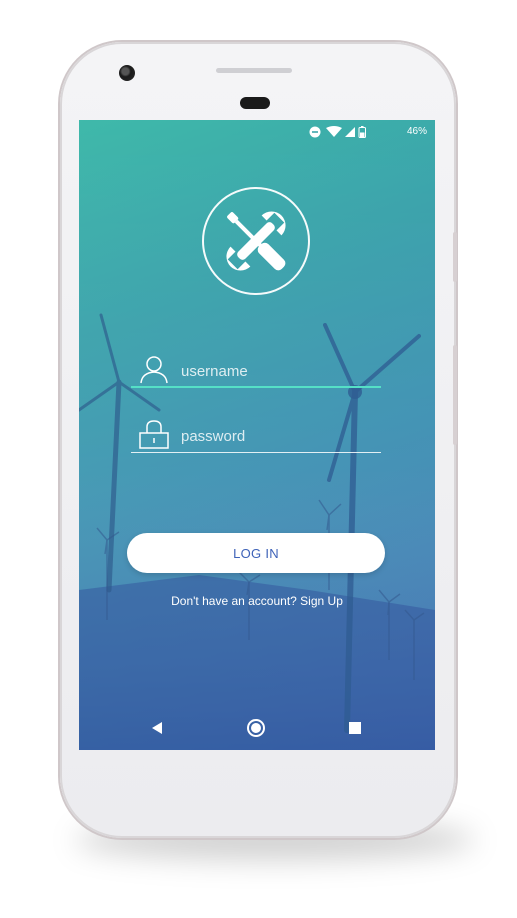 The height and width of the screenshot is (918, 517). I want to click on signup-link: Don't have an account? Sign Up, so click(257, 601).